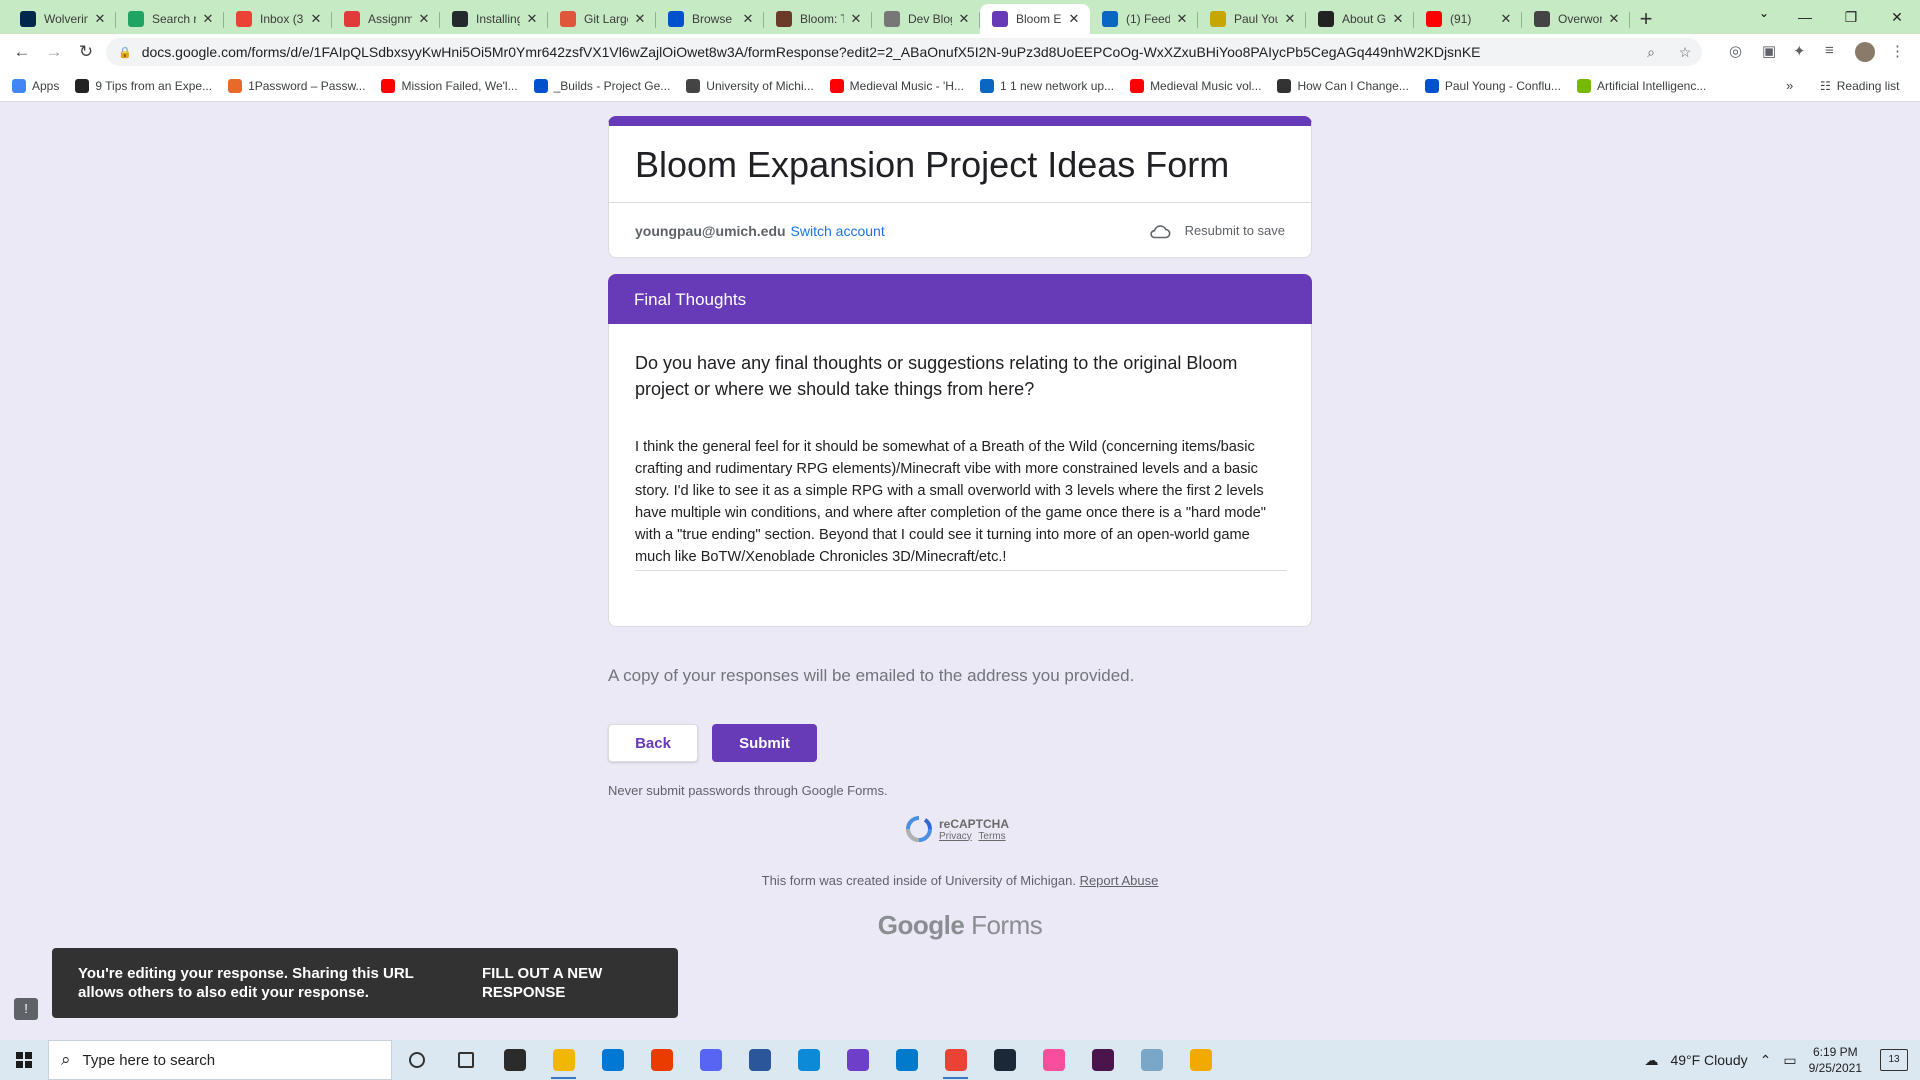 Image resolution: width=1920 pixels, height=1080 pixels. What do you see at coordinates (1766, 1060) in the screenshot?
I see `tray-overflow-icon: ⌃` at bounding box center [1766, 1060].